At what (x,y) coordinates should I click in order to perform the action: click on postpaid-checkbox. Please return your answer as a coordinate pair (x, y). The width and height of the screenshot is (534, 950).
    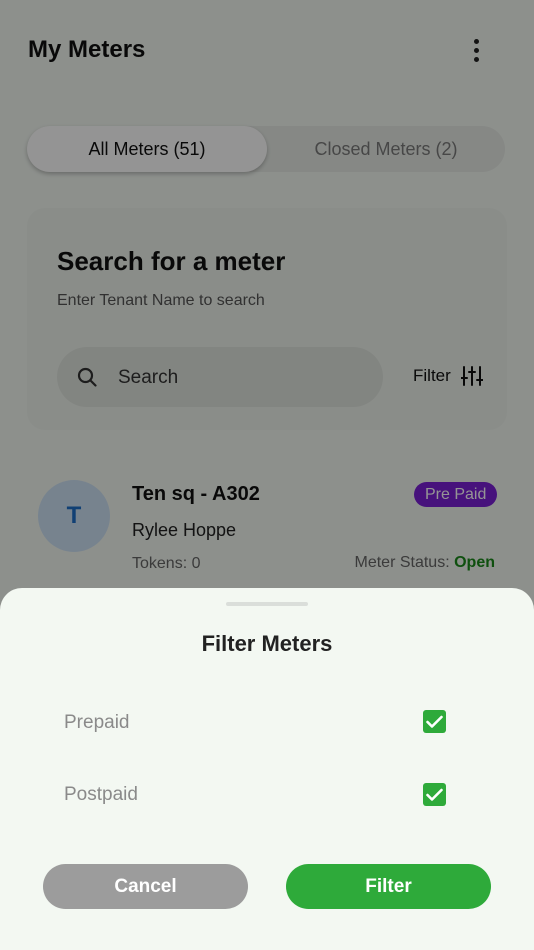
    Looking at the image, I should click on (434, 794).